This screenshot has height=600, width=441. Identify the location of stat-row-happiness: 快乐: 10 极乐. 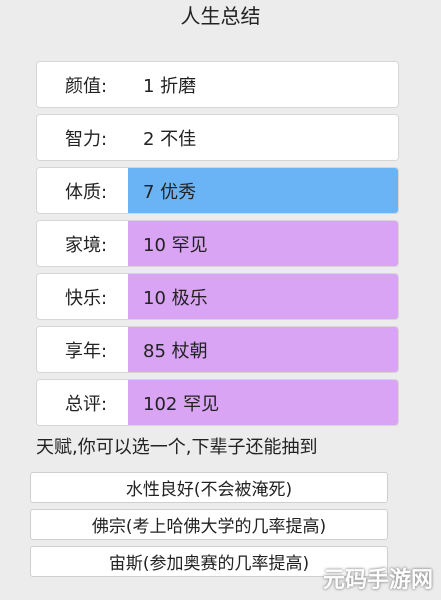
(217, 296).